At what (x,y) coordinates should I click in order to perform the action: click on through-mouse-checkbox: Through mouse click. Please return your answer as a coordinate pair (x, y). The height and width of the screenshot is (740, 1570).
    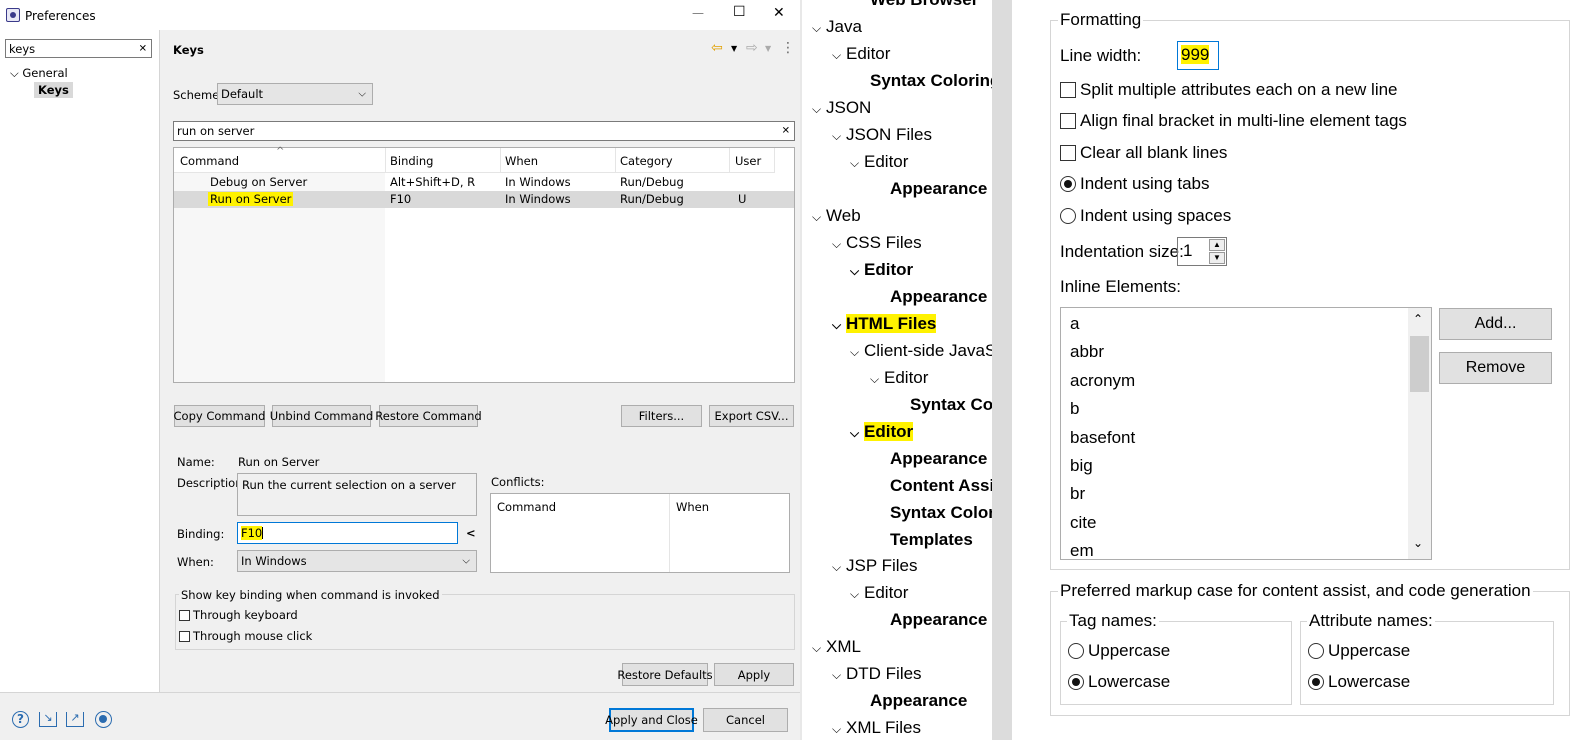
    Looking at the image, I should click on (245, 636).